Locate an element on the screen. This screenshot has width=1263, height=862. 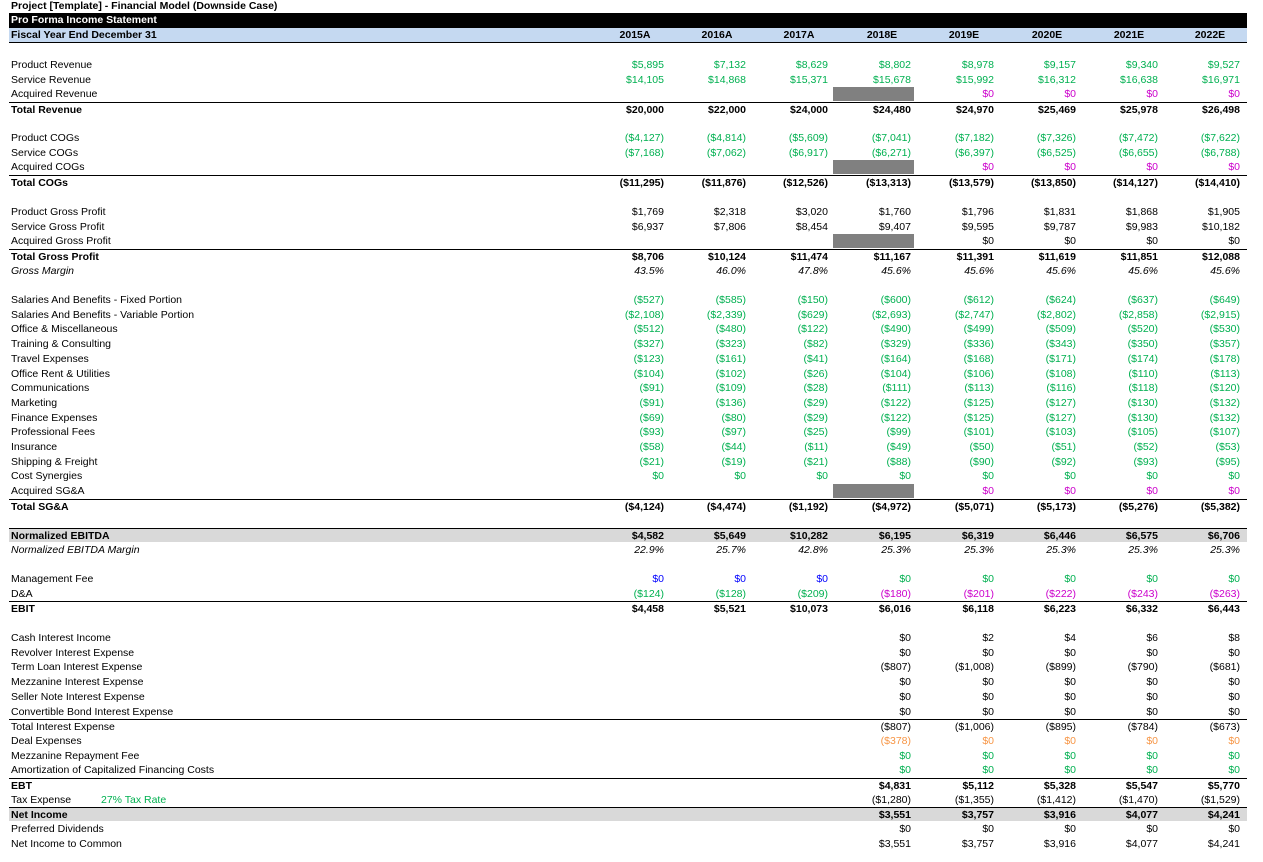
value-cell: ($52) is located at coordinates (1120, 447).